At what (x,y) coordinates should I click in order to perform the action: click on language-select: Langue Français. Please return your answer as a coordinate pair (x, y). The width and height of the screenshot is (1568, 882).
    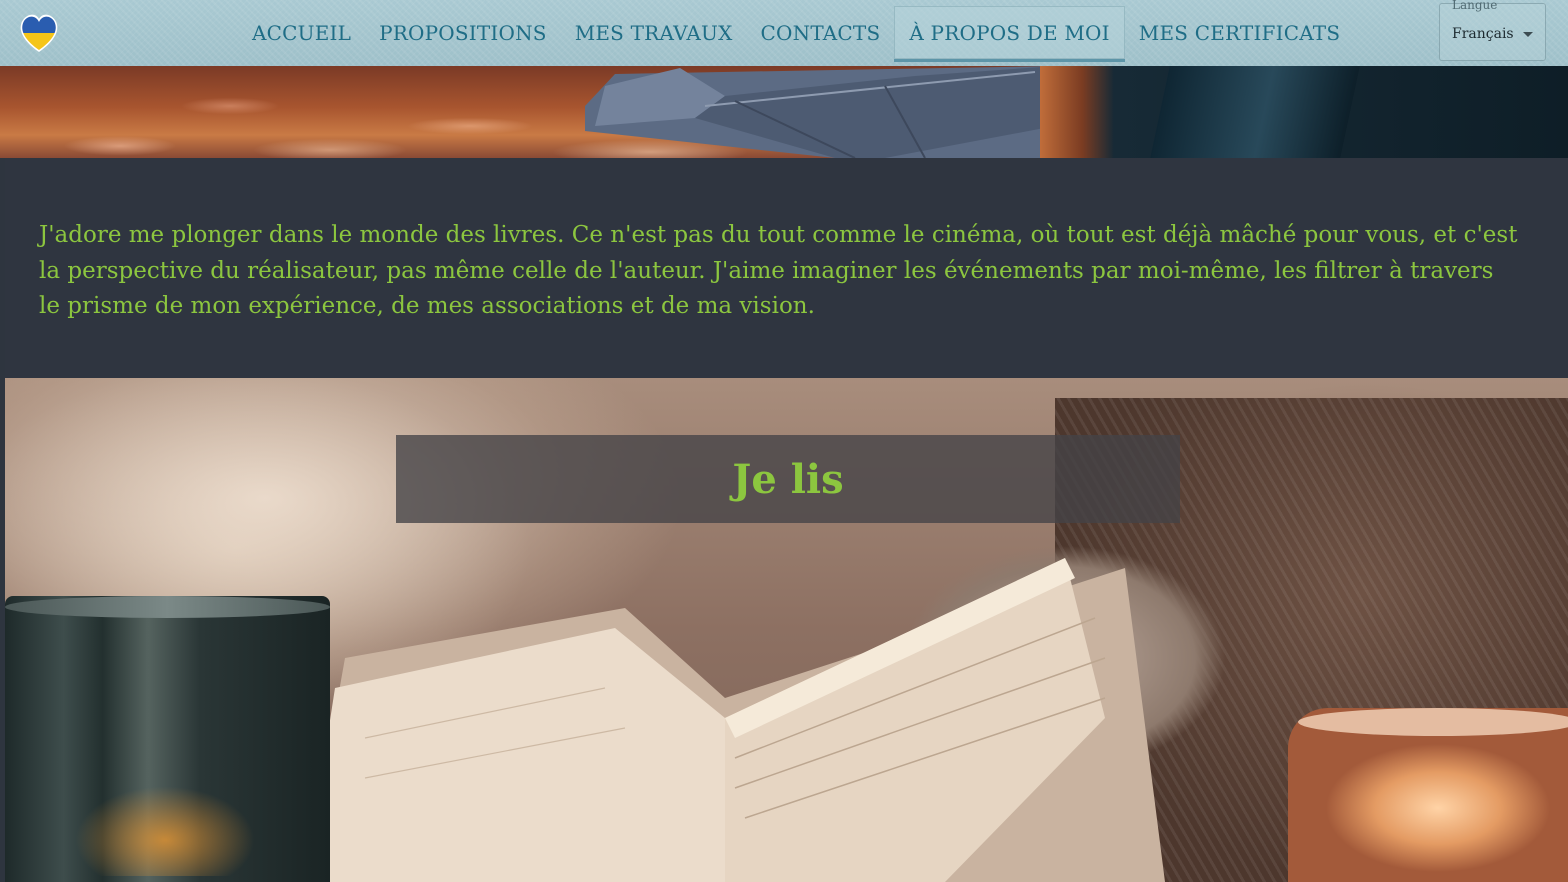
    Looking at the image, I should click on (1492, 30).